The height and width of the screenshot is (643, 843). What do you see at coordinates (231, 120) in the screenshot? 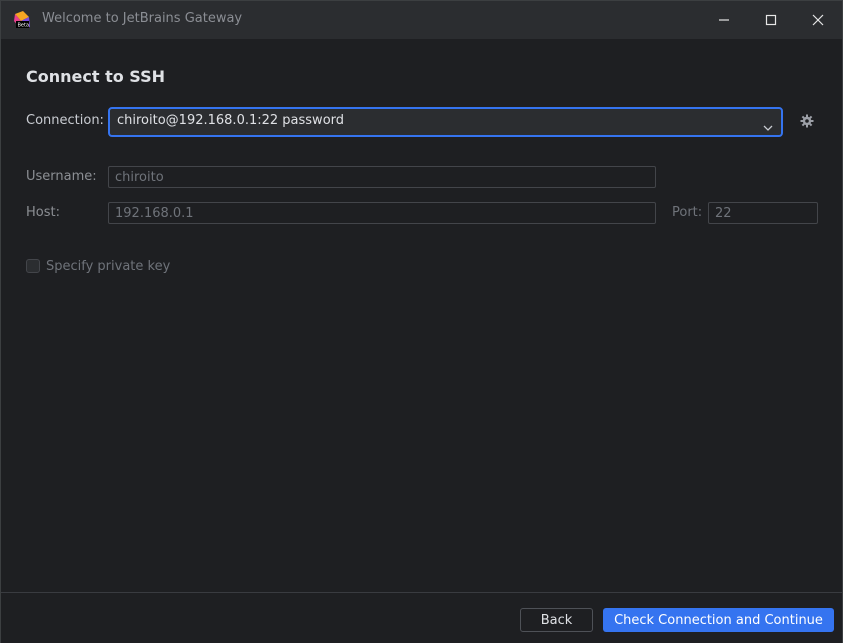
I see `connection-value: chiroito@192.168.0.1:22 password` at bounding box center [231, 120].